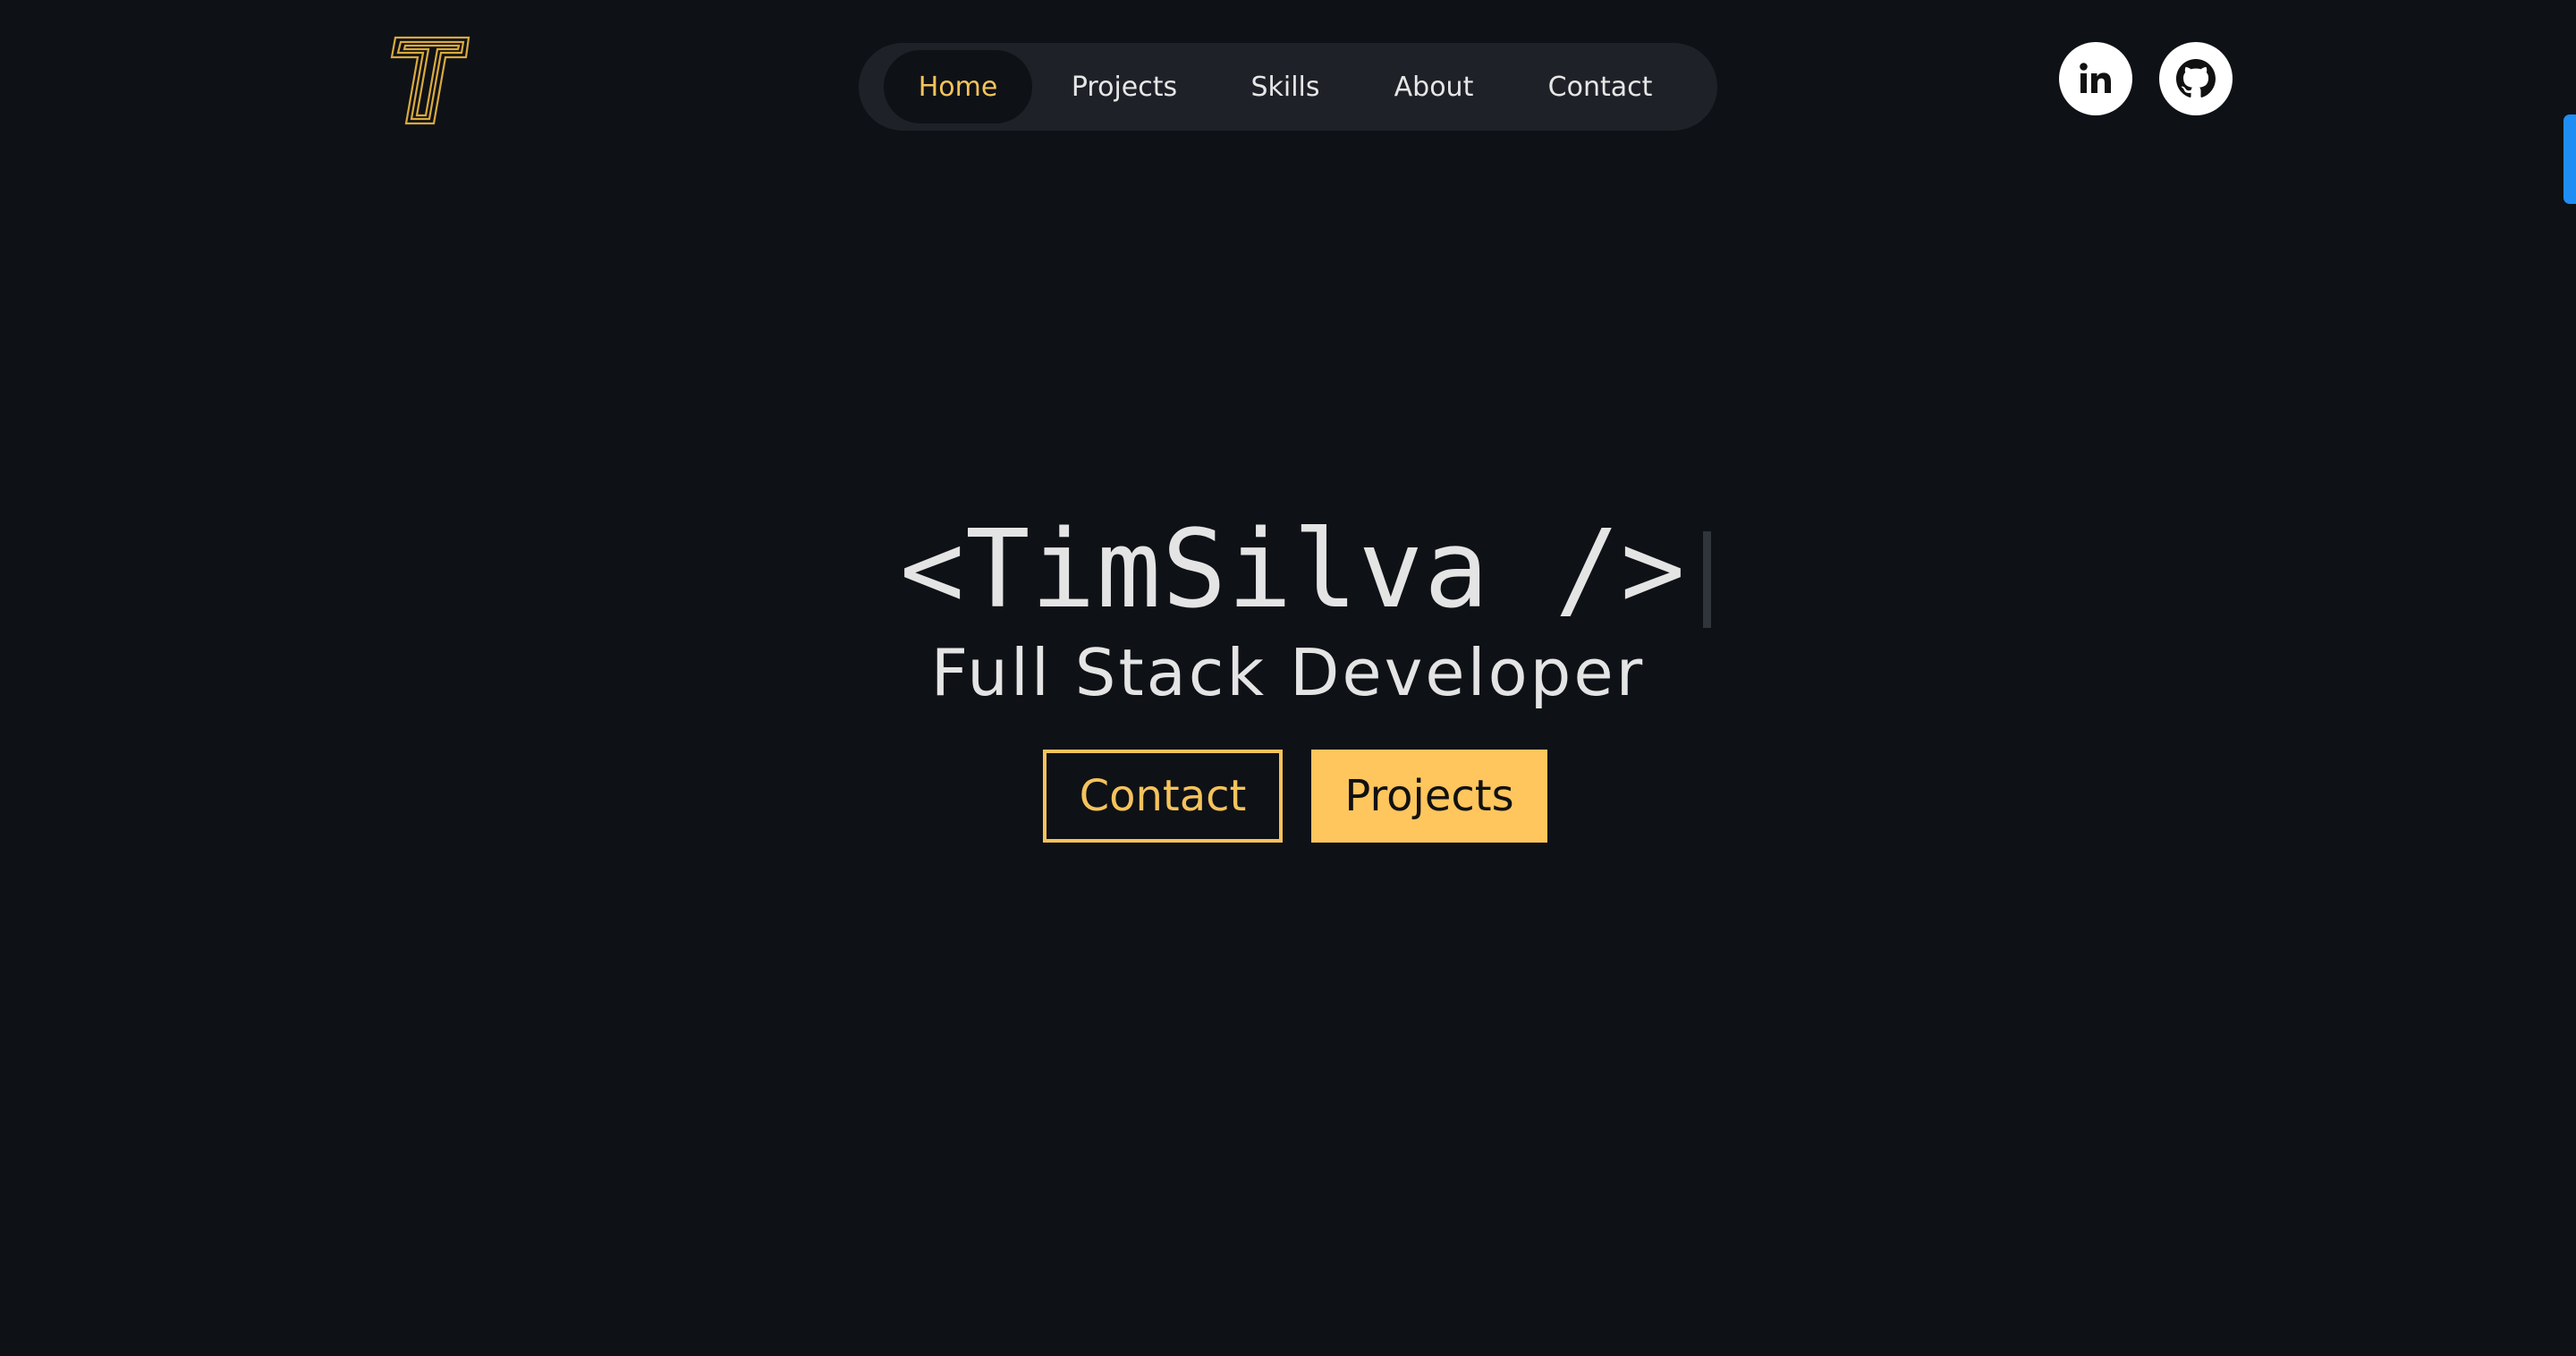  Describe the element at coordinates (1433, 87) in the screenshot. I see `nav-item-about: About` at that location.